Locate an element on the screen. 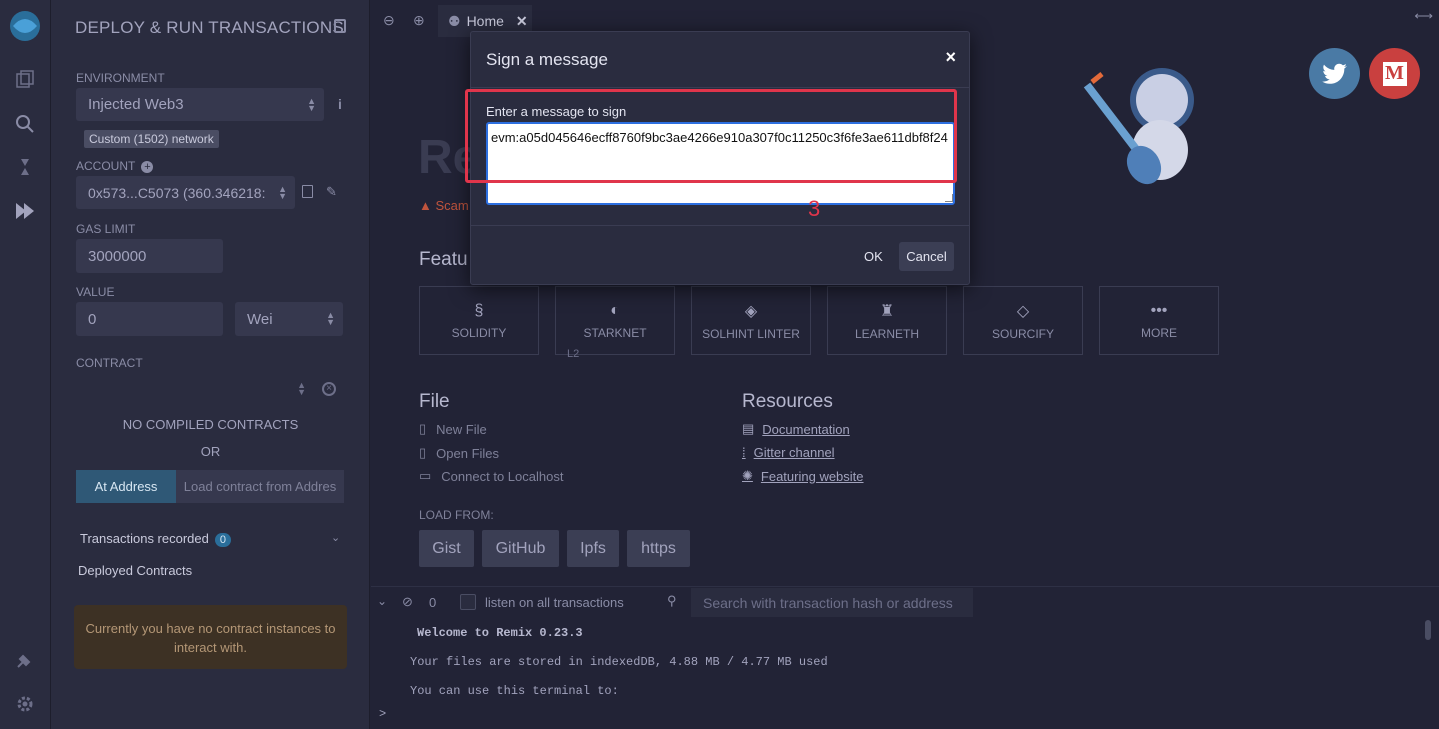  featured-heading: Featu is located at coordinates (443, 259).